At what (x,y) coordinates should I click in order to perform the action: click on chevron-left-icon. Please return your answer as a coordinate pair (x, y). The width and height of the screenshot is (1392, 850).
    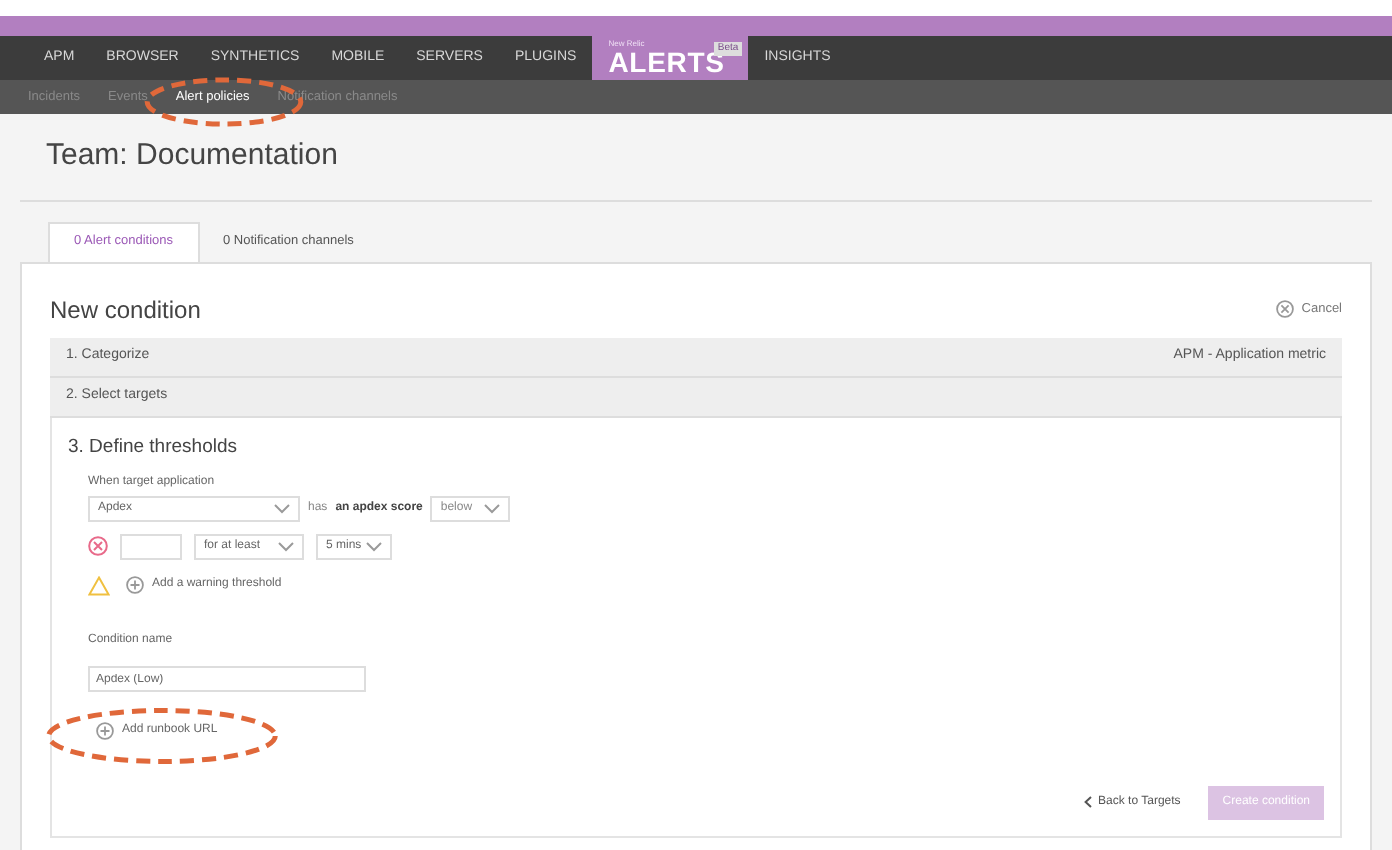
    Looking at the image, I should click on (1088, 802).